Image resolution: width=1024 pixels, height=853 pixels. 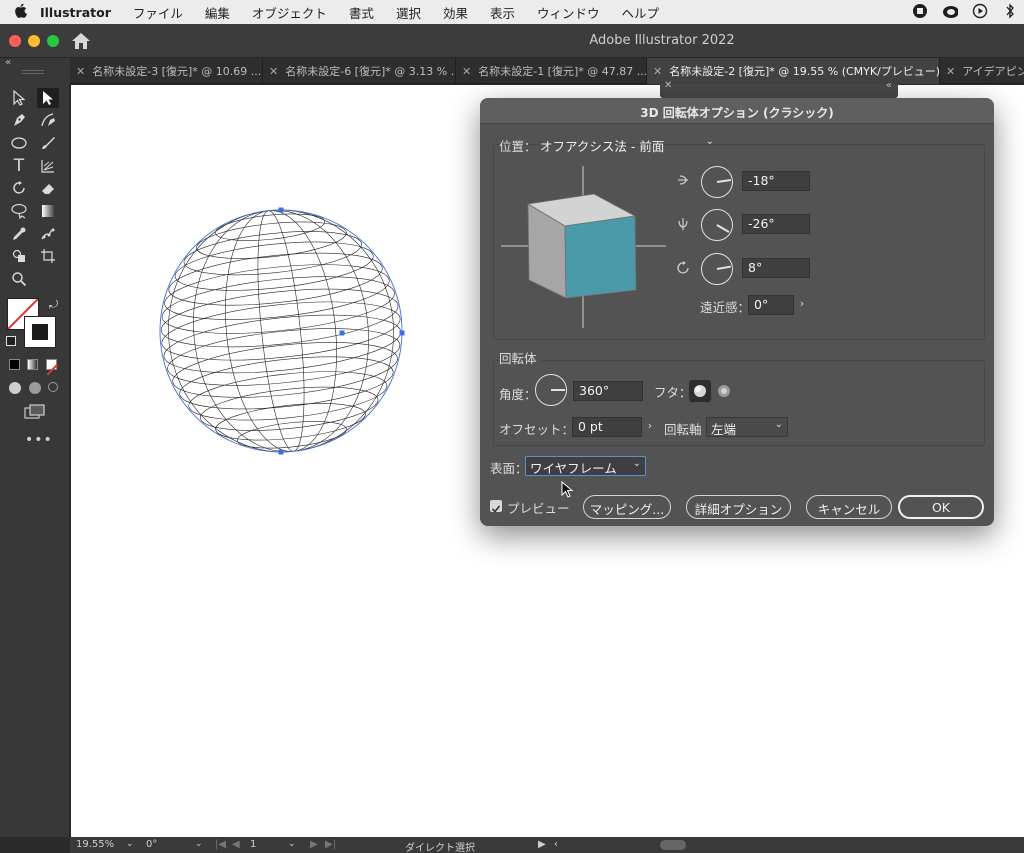 What do you see at coordinates (802, 305) in the screenshot?
I see `perspective-slider-arrow-icon: ›` at bounding box center [802, 305].